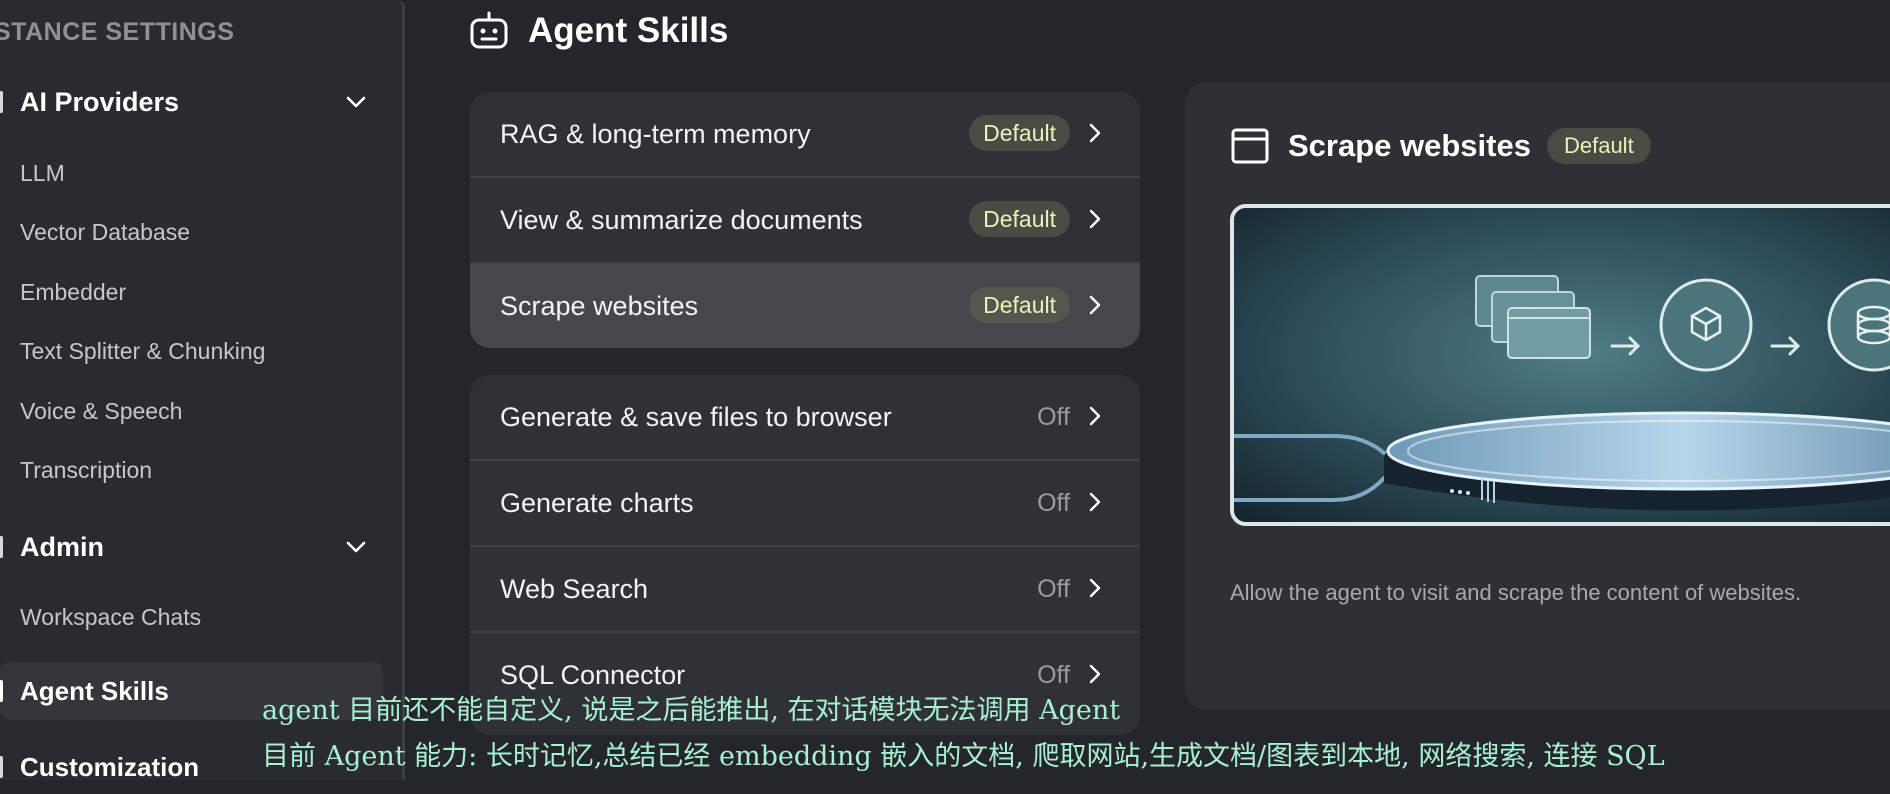  I want to click on skill-name: Scrape websites, so click(599, 305).